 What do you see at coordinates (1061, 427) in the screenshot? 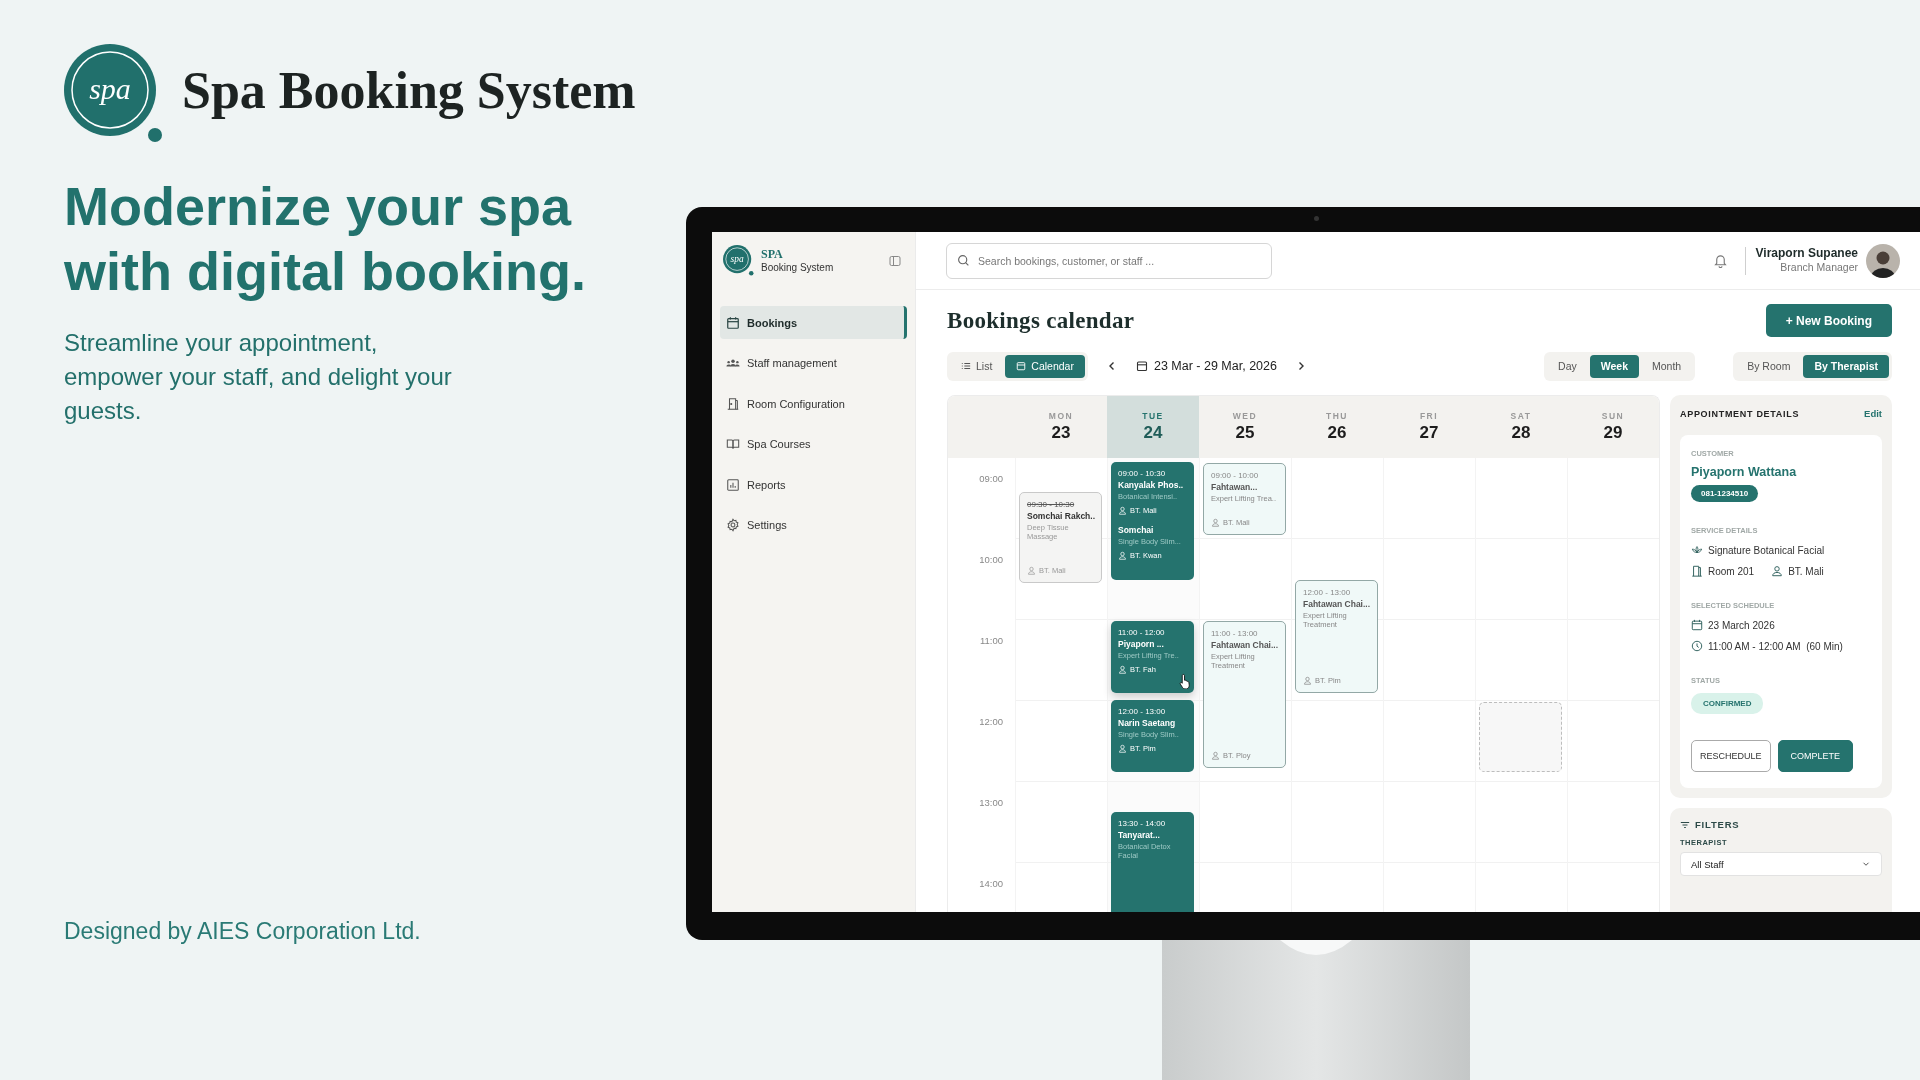
I see `day-header: MON 23` at bounding box center [1061, 427].